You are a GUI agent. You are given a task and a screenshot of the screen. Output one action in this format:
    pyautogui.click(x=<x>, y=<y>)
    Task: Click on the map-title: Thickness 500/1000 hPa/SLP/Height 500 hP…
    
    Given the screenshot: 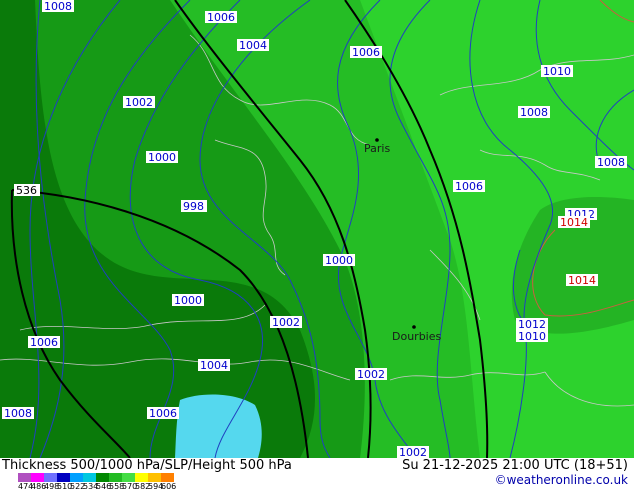 What is the action you would take?
    pyautogui.click(x=147, y=465)
    